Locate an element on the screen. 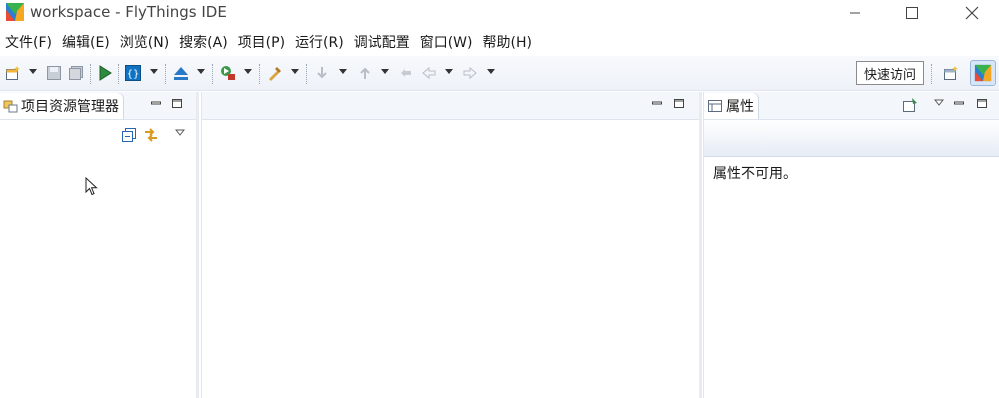 Image resolution: width=999 pixels, height=398 pixels. debug-config-dropdown-icon is located at coordinates (154, 71).